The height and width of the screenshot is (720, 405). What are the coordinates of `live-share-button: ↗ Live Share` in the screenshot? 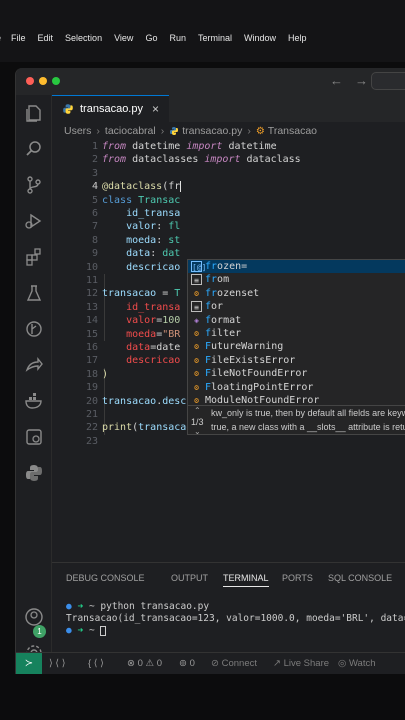 It's located at (301, 663).